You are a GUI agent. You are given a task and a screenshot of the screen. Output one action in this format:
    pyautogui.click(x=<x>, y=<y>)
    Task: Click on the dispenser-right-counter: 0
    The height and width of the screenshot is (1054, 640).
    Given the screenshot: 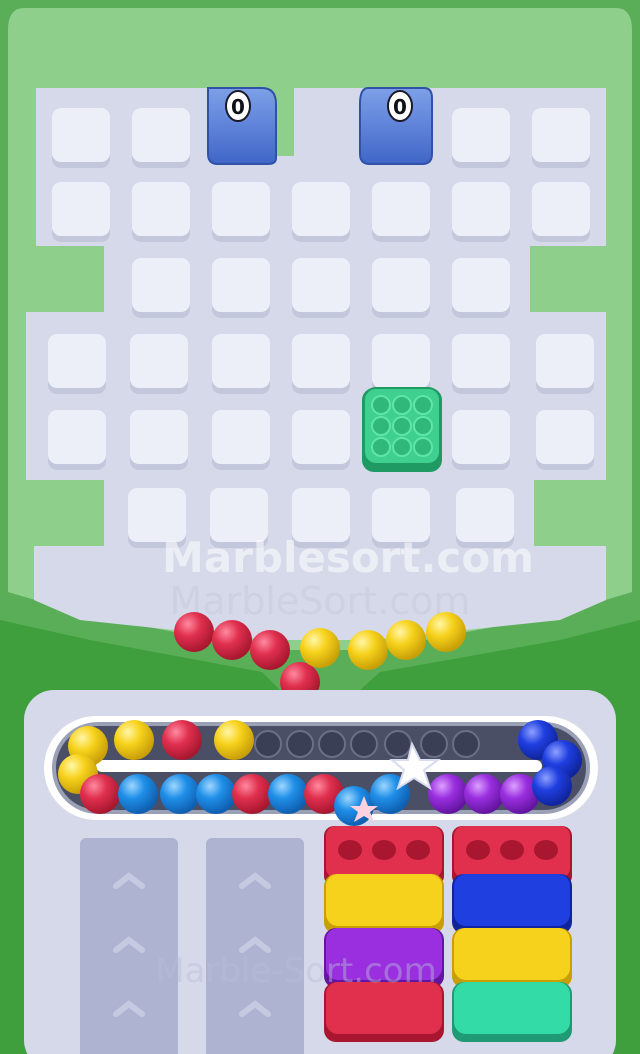 What is the action you would take?
    pyautogui.click(x=400, y=107)
    